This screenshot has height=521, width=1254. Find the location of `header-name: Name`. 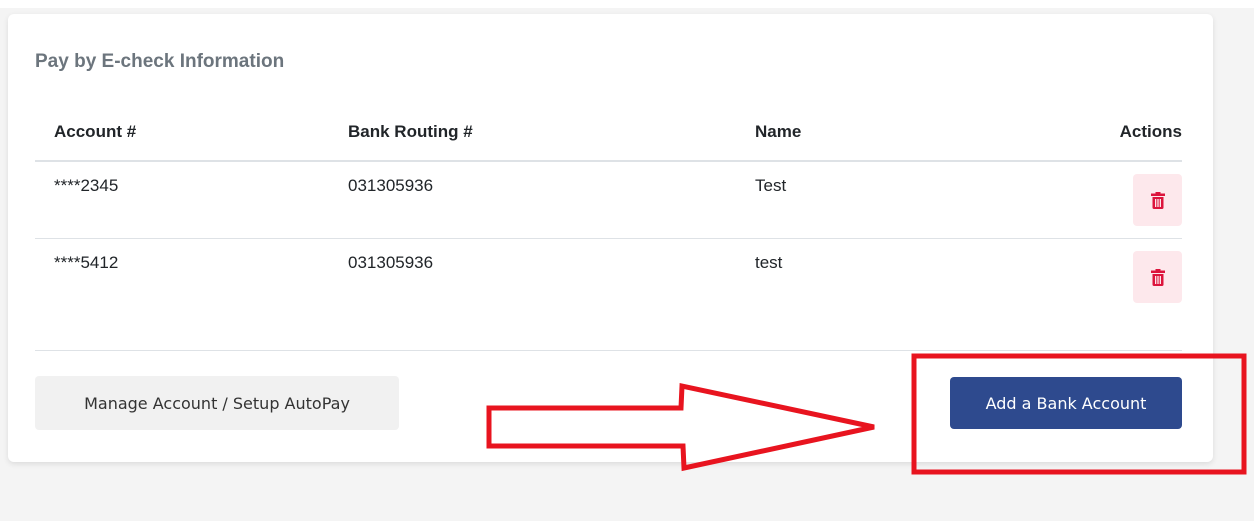

header-name: Name is located at coordinates (778, 131).